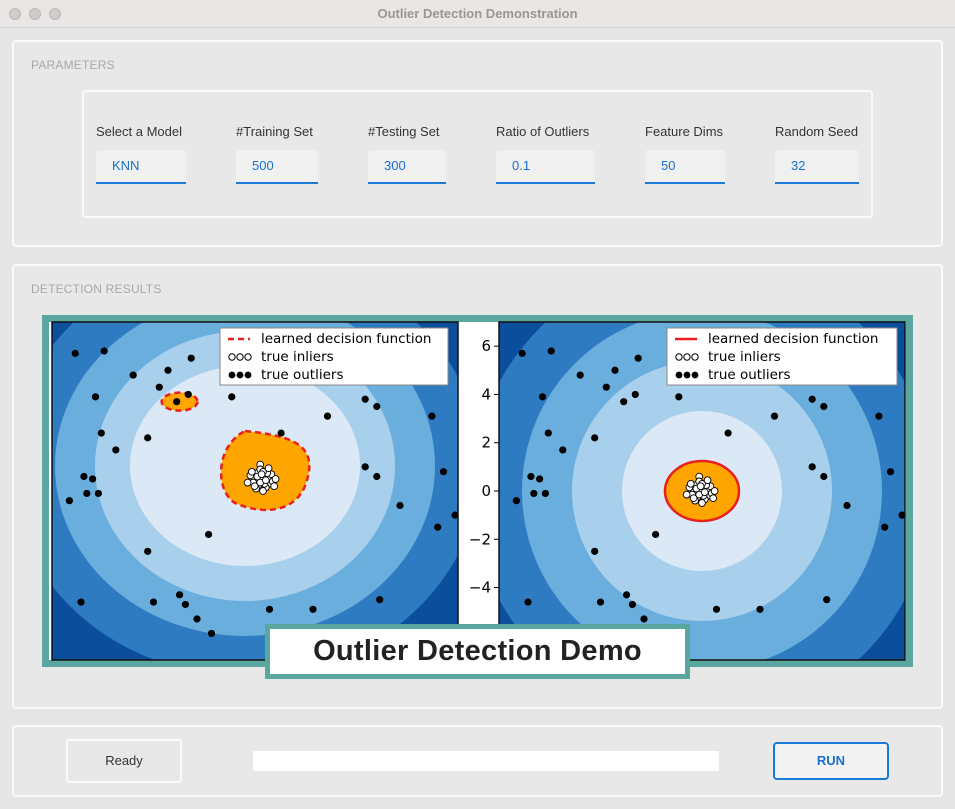 This screenshot has height=809, width=955. Describe the element at coordinates (96, 289) in the screenshot. I see `results-group-title: DETECTION RESULTS` at that location.